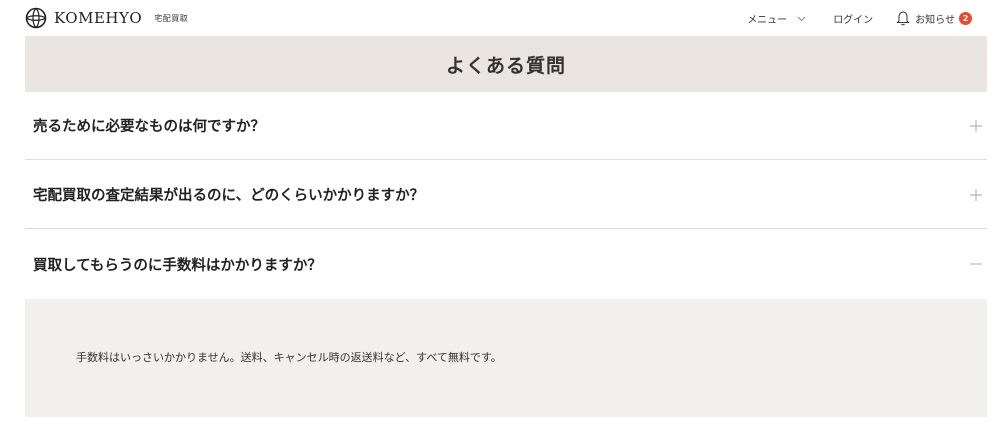  I want to click on notice-button: お知らせ 2, so click(934, 18).